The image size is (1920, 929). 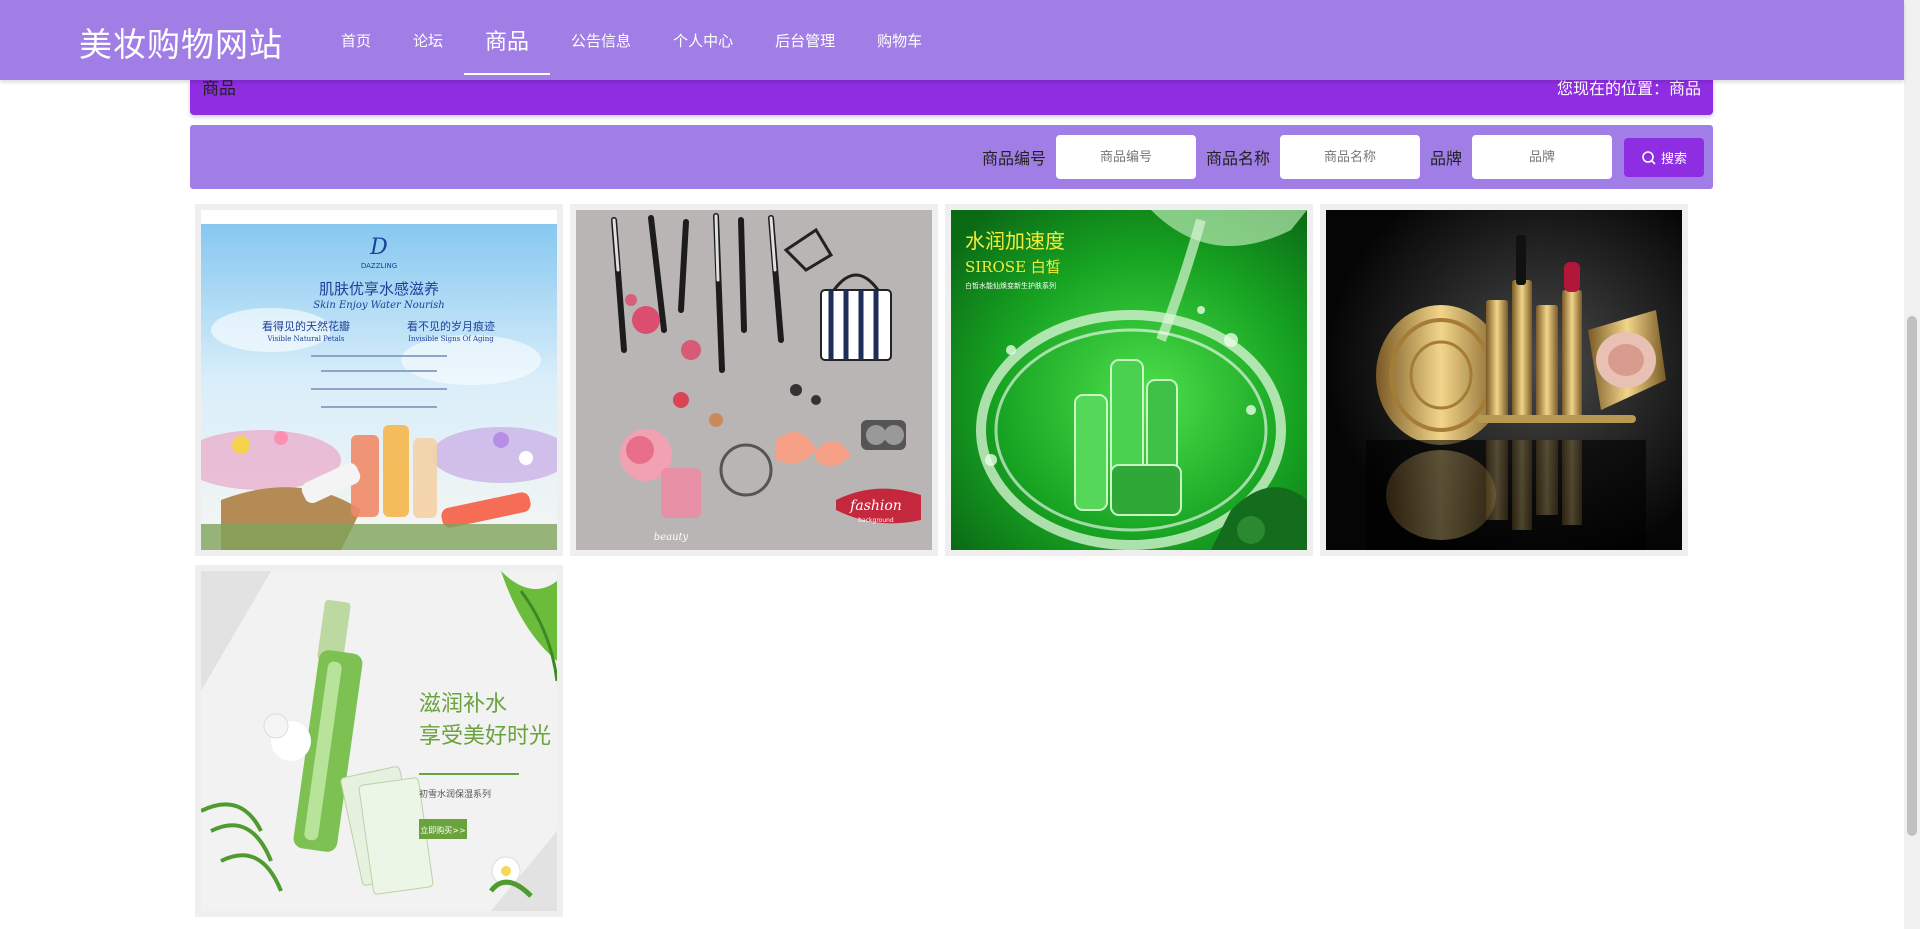 I want to click on product-script: fashion, so click(x=875, y=506).